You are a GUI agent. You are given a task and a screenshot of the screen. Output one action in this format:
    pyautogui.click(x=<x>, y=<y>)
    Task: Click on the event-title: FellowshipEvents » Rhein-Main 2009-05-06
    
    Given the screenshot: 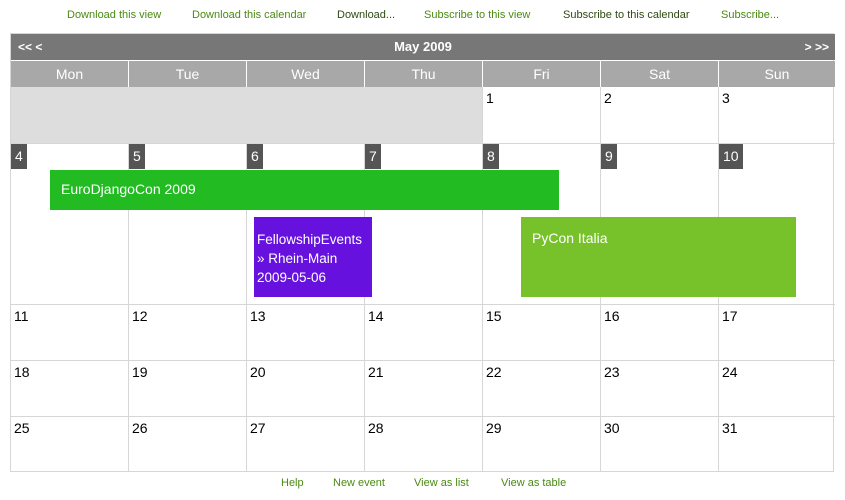 What is the action you would take?
    pyautogui.click(x=310, y=258)
    